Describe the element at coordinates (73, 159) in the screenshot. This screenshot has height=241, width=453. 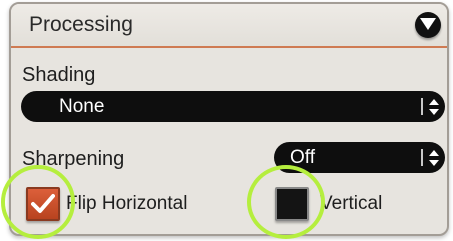
I see `sharpening-label: Sharpening` at that location.